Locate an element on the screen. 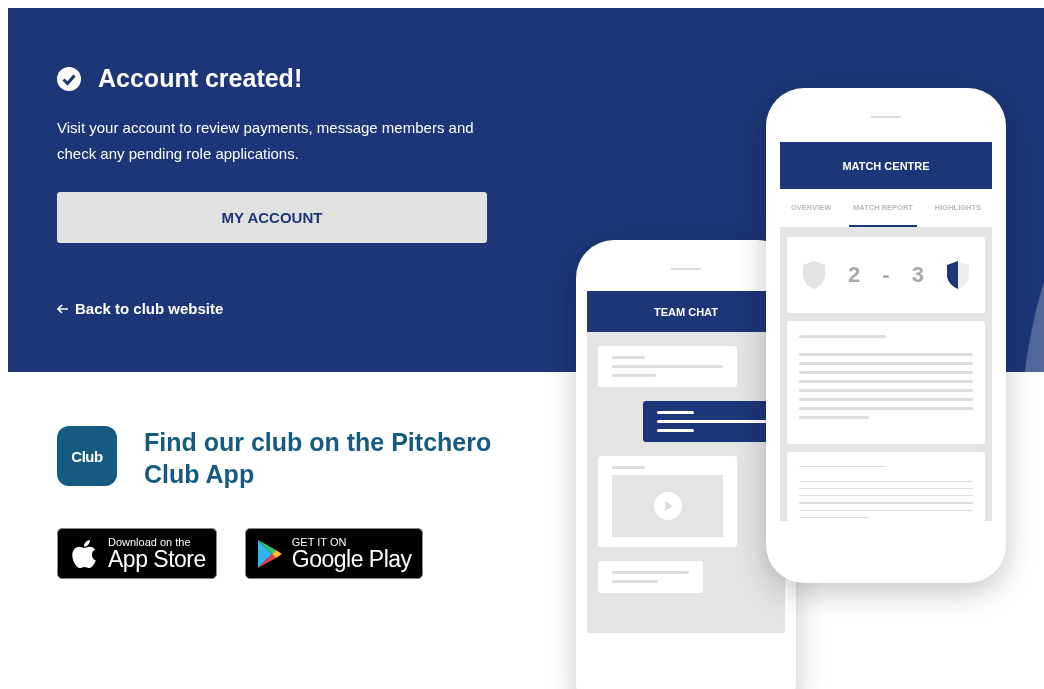  store-badge: GET IT ON Google Play is located at coordinates (333, 553).